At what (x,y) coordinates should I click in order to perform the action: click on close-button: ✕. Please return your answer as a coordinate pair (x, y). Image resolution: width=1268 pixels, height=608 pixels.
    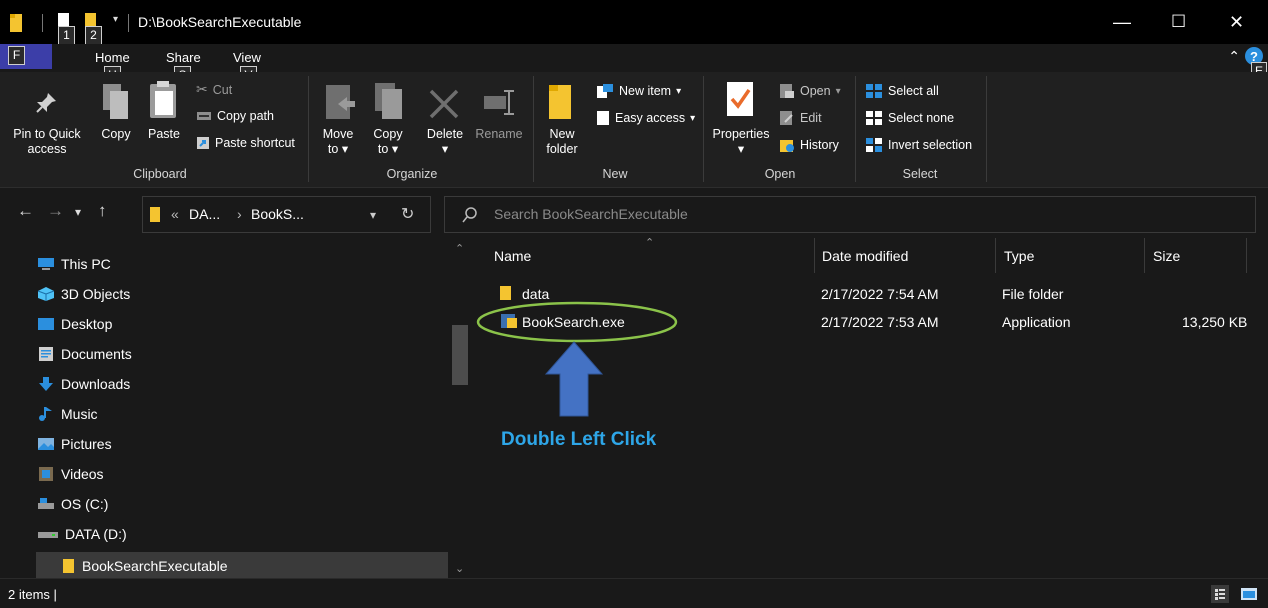
    Looking at the image, I should click on (1236, 22).